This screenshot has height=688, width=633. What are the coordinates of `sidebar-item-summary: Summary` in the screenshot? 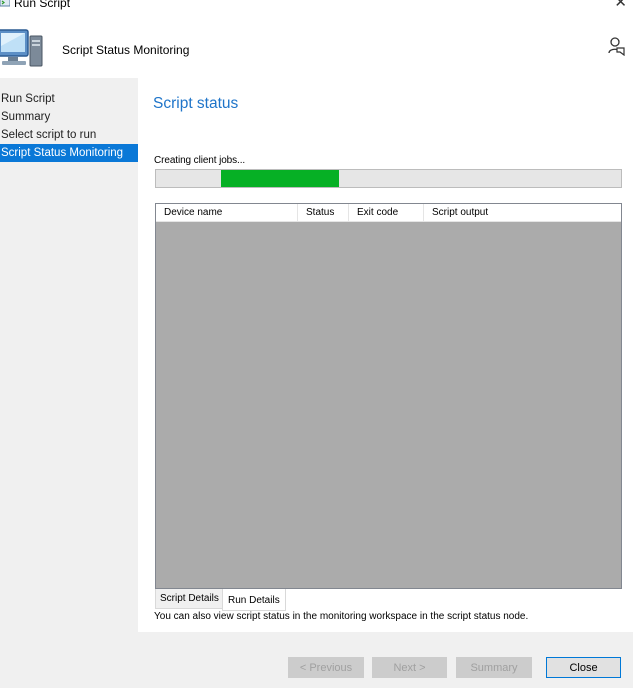 It's located at (69, 117).